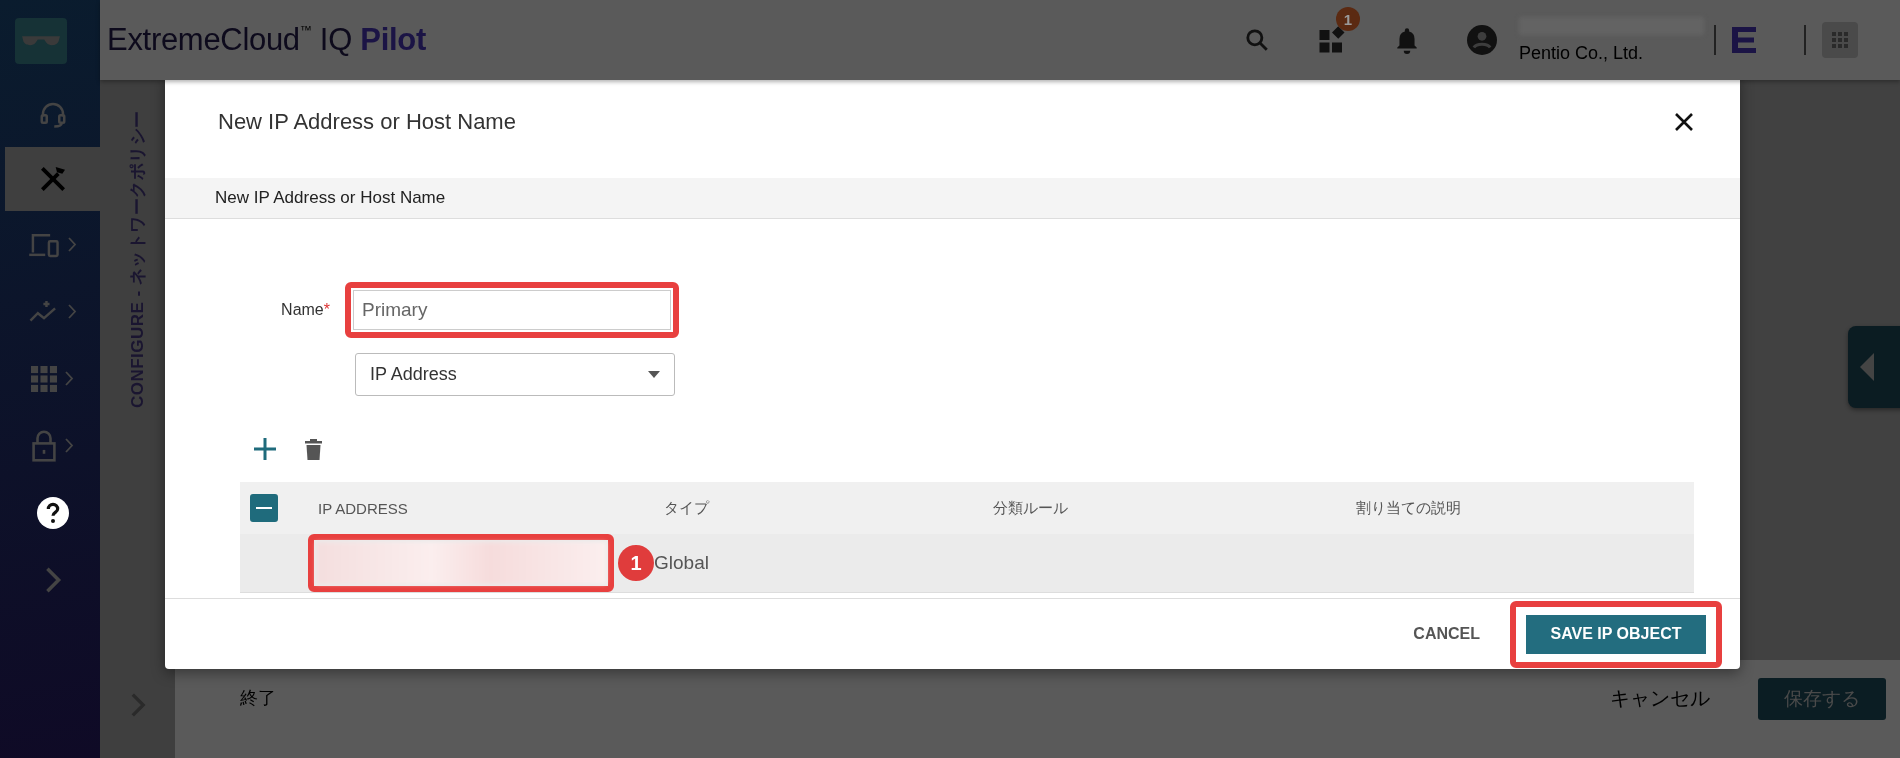 The height and width of the screenshot is (758, 1900). I want to click on close-icon, so click(1684, 121).